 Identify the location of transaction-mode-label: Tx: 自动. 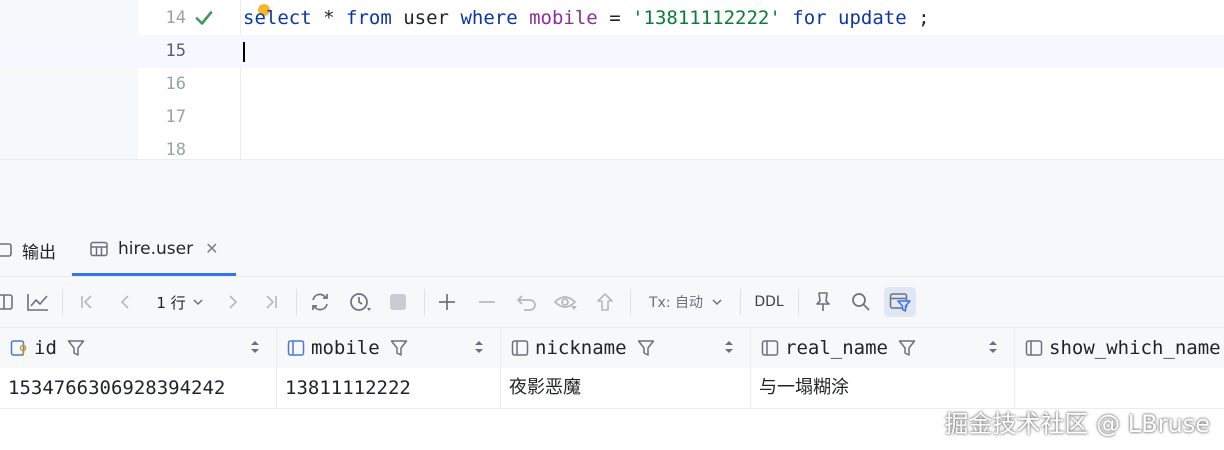
(675, 303).